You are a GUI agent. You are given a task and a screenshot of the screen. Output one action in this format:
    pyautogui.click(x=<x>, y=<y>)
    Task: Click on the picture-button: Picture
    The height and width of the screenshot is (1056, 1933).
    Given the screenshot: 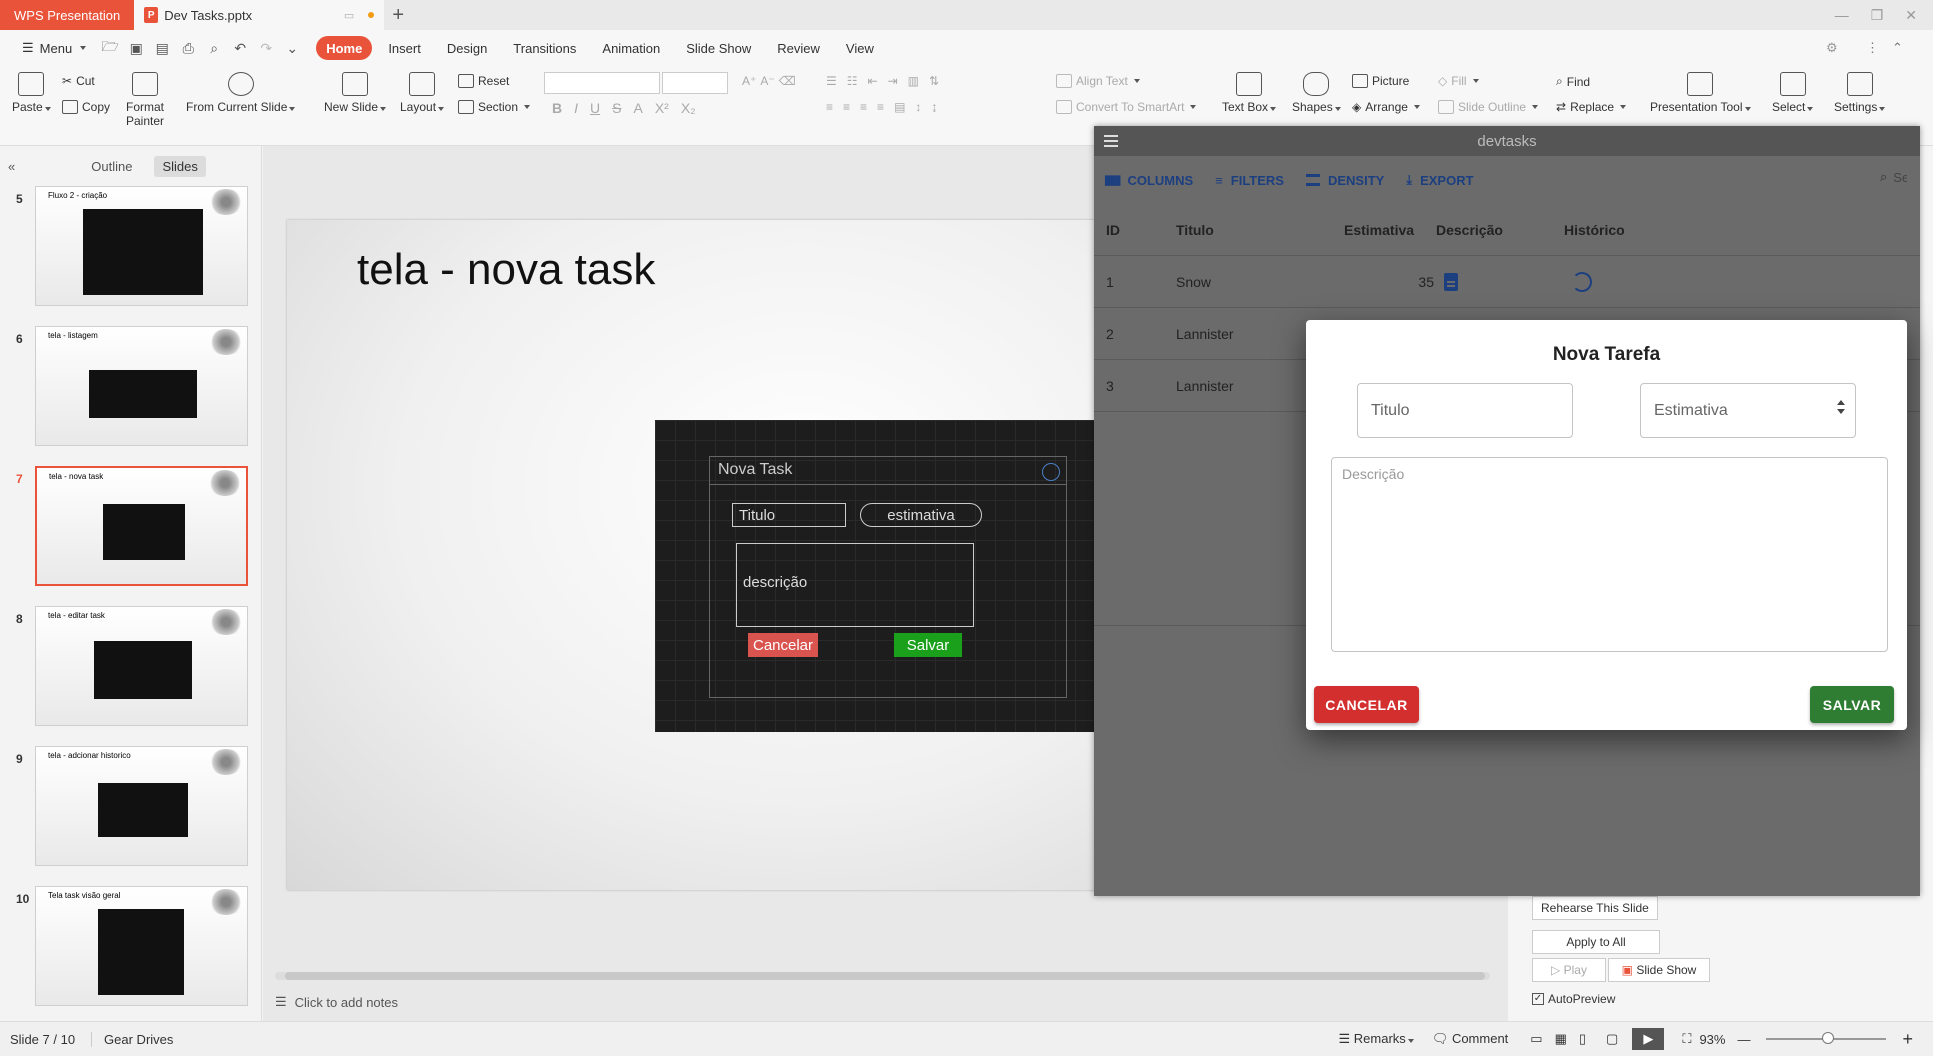 What is the action you would take?
    pyautogui.click(x=1380, y=81)
    